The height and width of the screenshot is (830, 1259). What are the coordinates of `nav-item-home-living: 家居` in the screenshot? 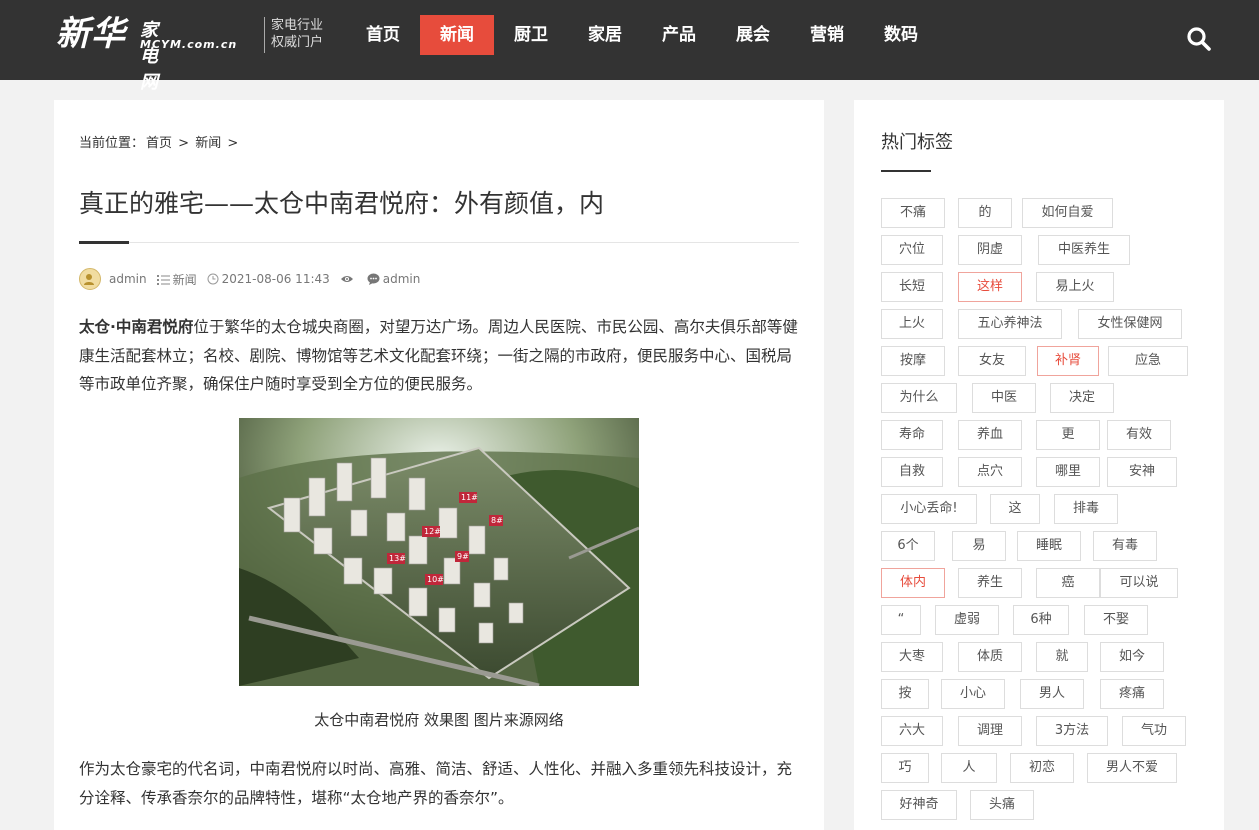 It's located at (605, 35).